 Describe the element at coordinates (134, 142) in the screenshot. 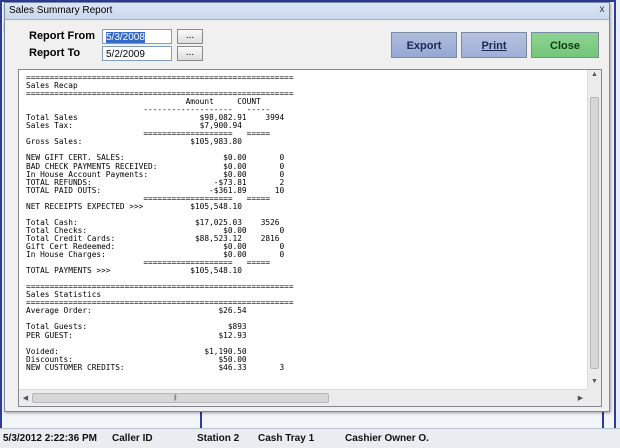

I see `report-line: Gross Sales: $105,983.80` at that location.